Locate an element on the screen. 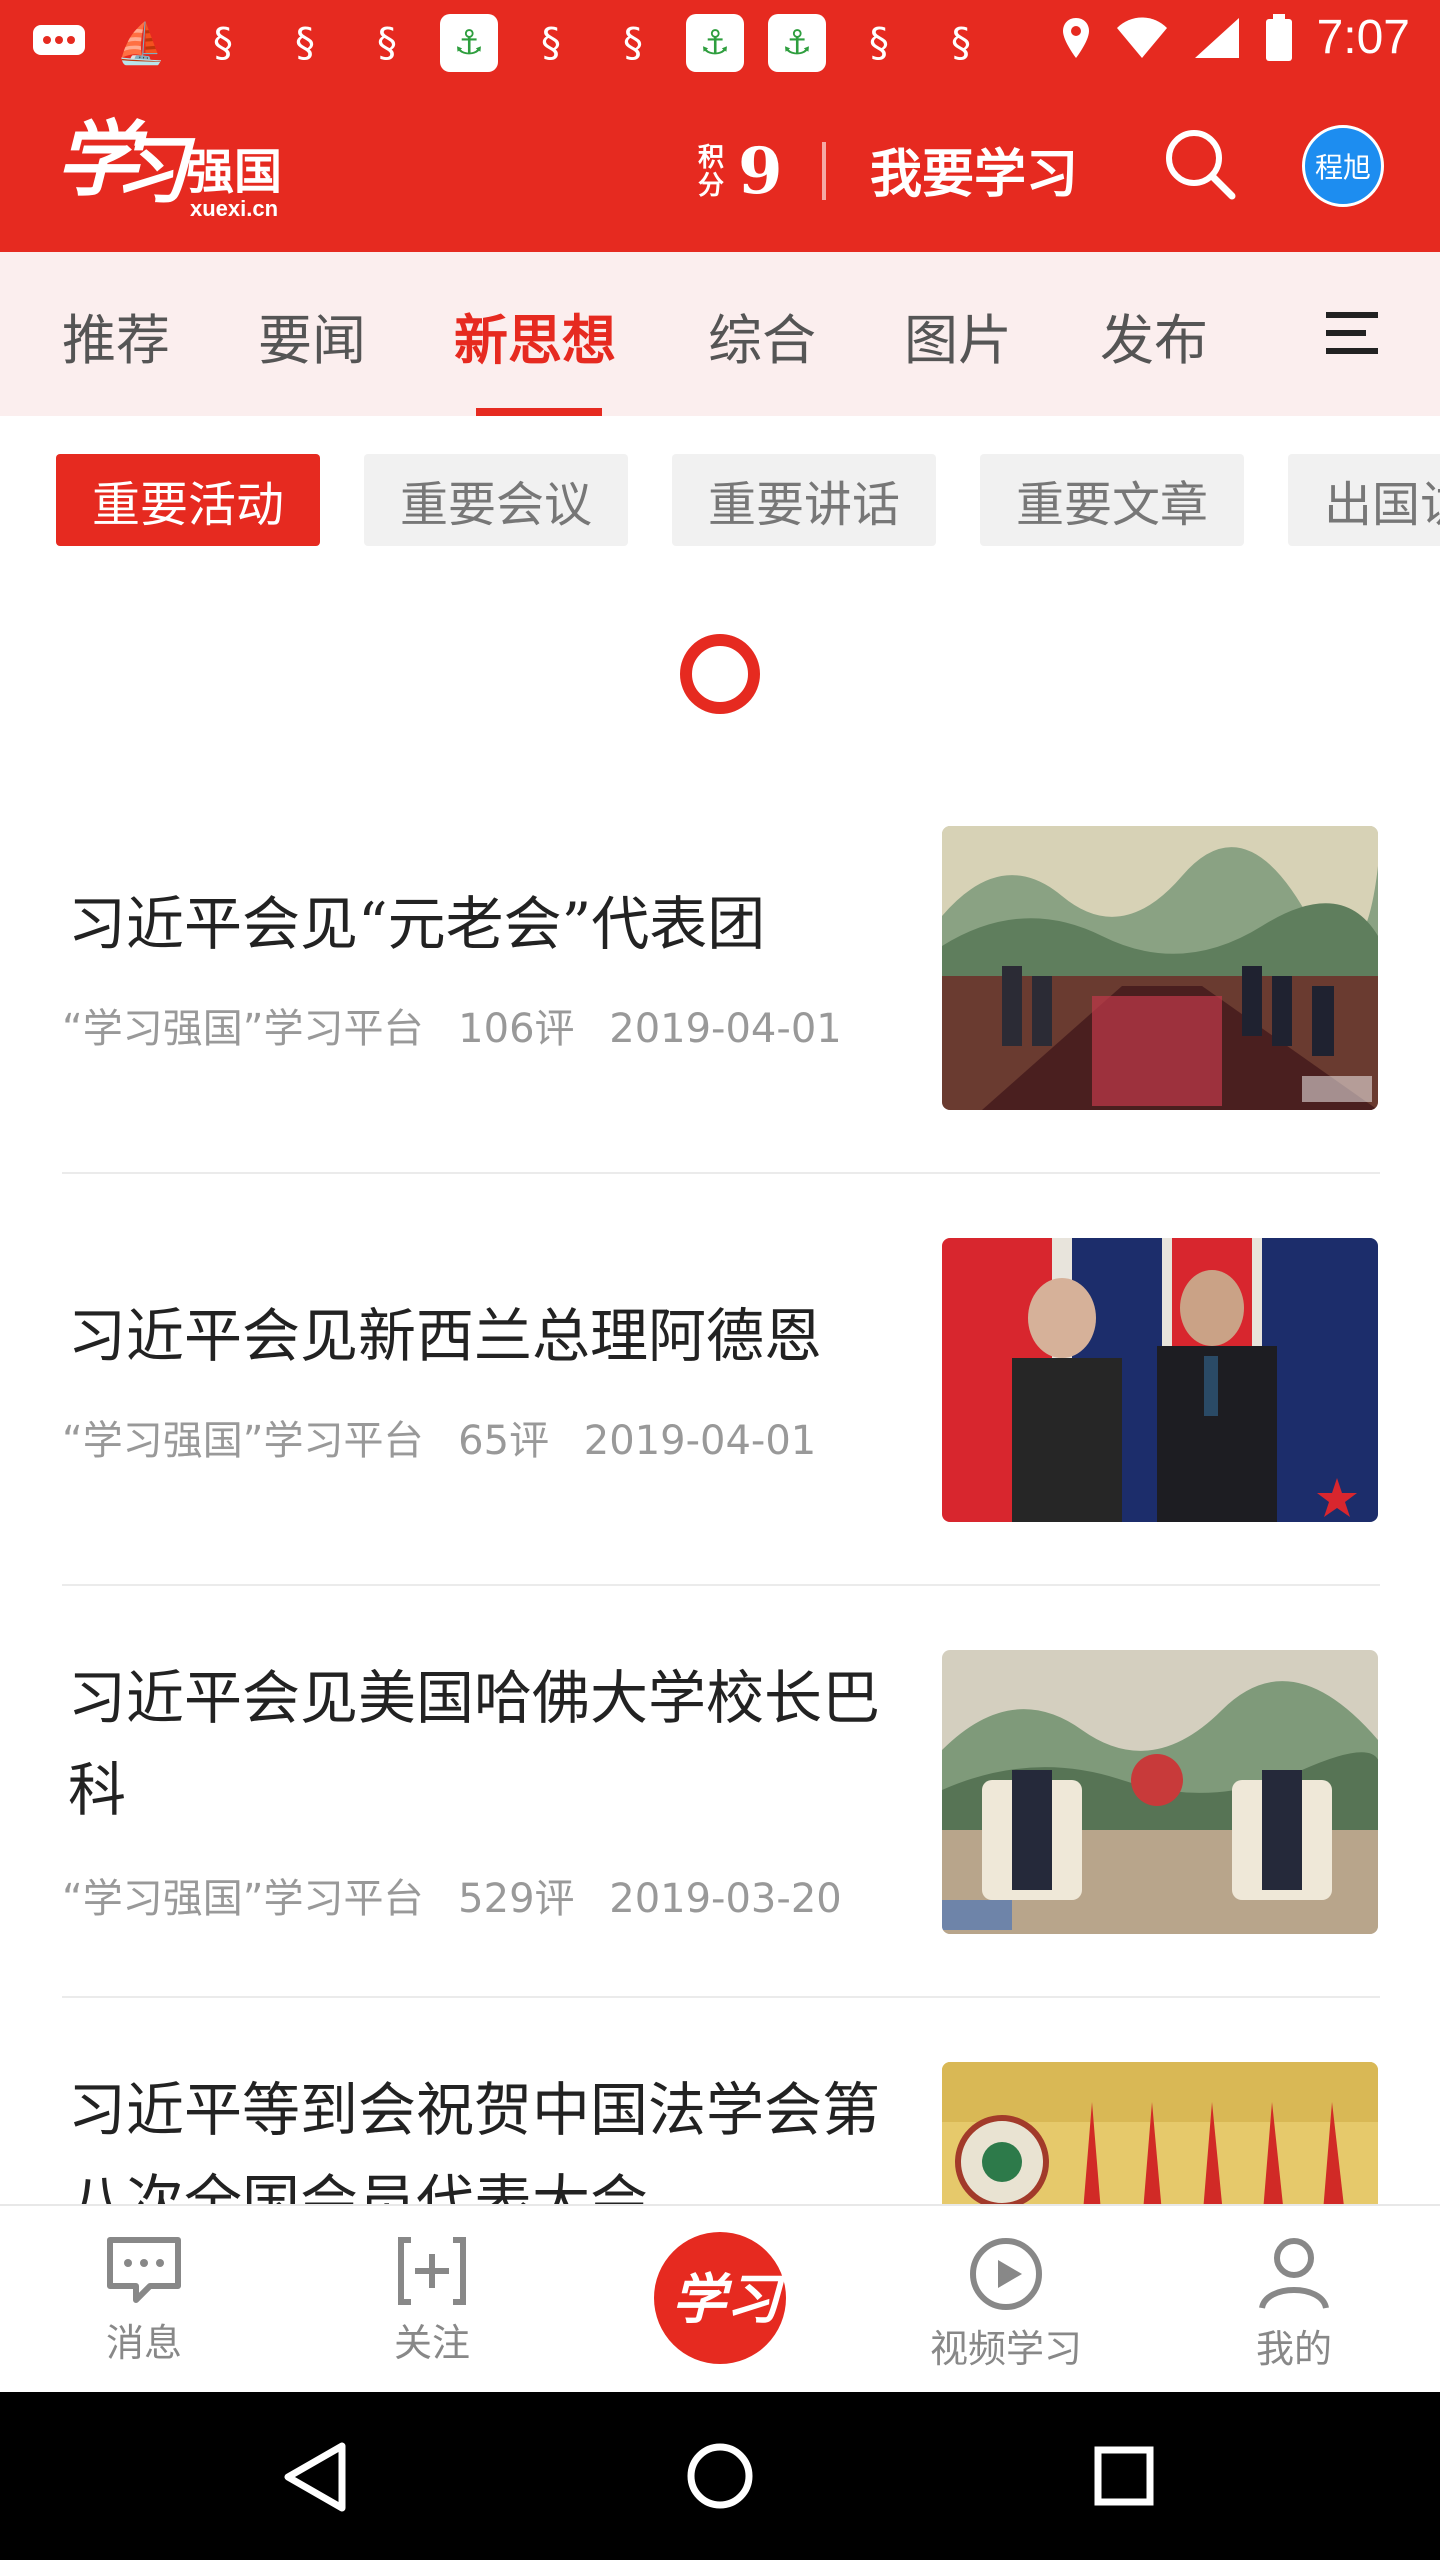  nav-video-study: 视频学习 is located at coordinates (1006, 2304).